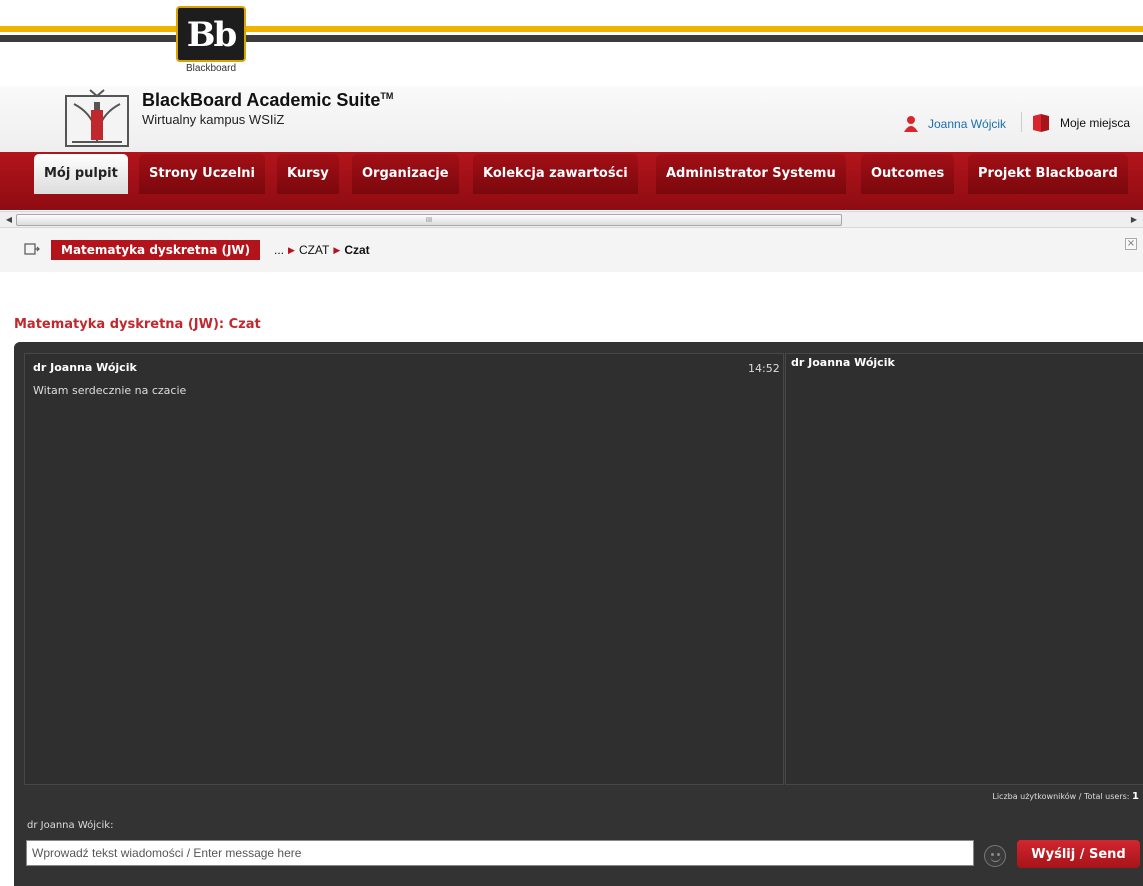  What do you see at coordinates (70, 825) in the screenshot?
I see `compose-label: dr Joanna Wójcik:` at bounding box center [70, 825].